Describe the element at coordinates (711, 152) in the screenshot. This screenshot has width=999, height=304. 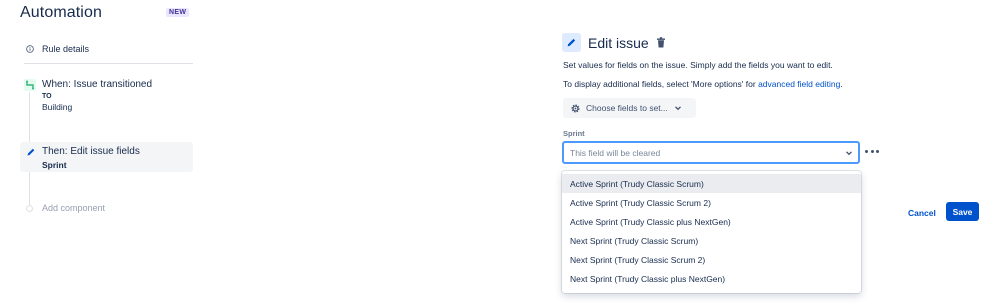
I see `sprint-select: This field will be cleared` at that location.